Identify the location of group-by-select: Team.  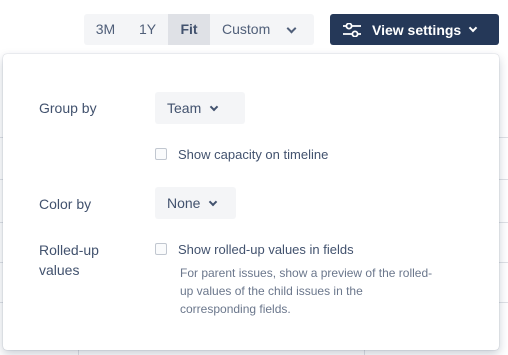
(200, 108).